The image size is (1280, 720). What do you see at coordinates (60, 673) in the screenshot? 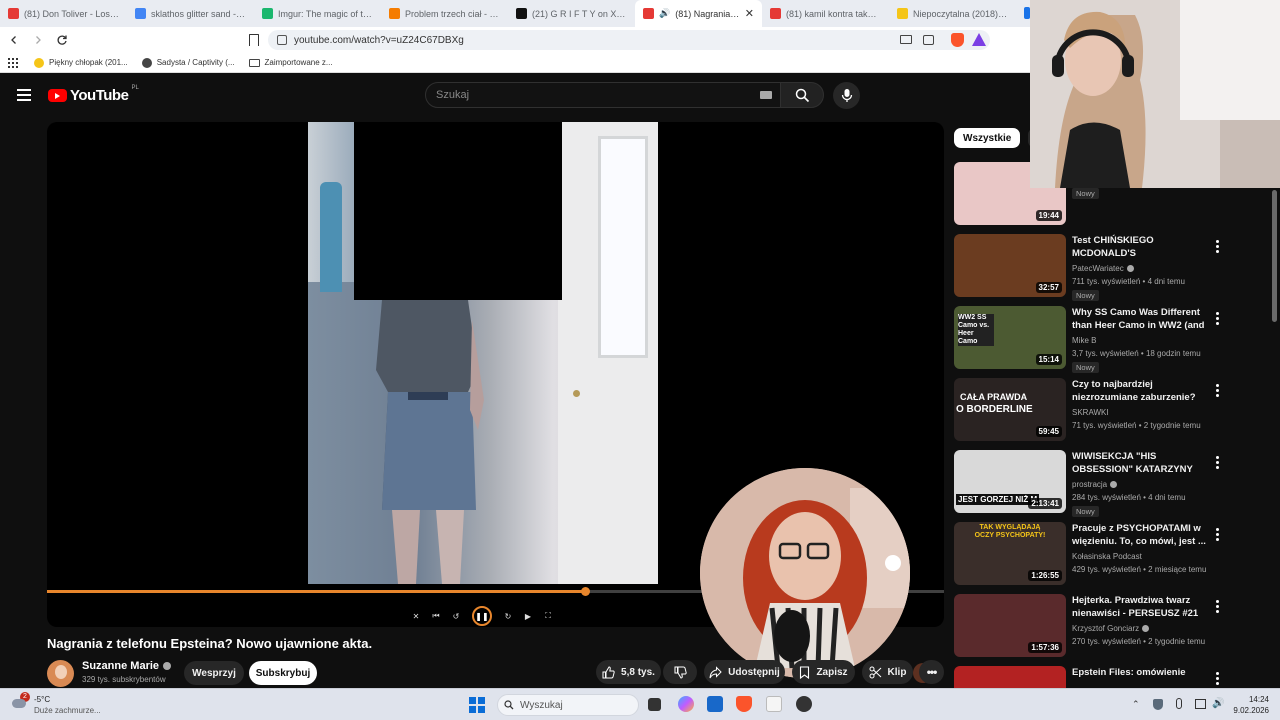
I see `channel-avatar` at bounding box center [60, 673].